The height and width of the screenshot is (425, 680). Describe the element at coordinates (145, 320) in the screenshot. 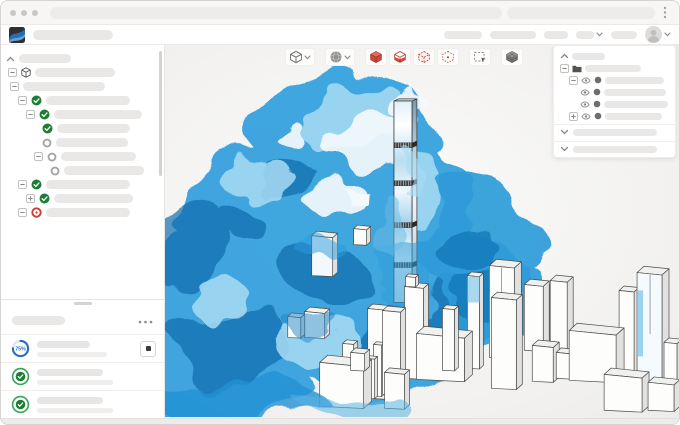

I see `jobs-menu-icon` at that location.